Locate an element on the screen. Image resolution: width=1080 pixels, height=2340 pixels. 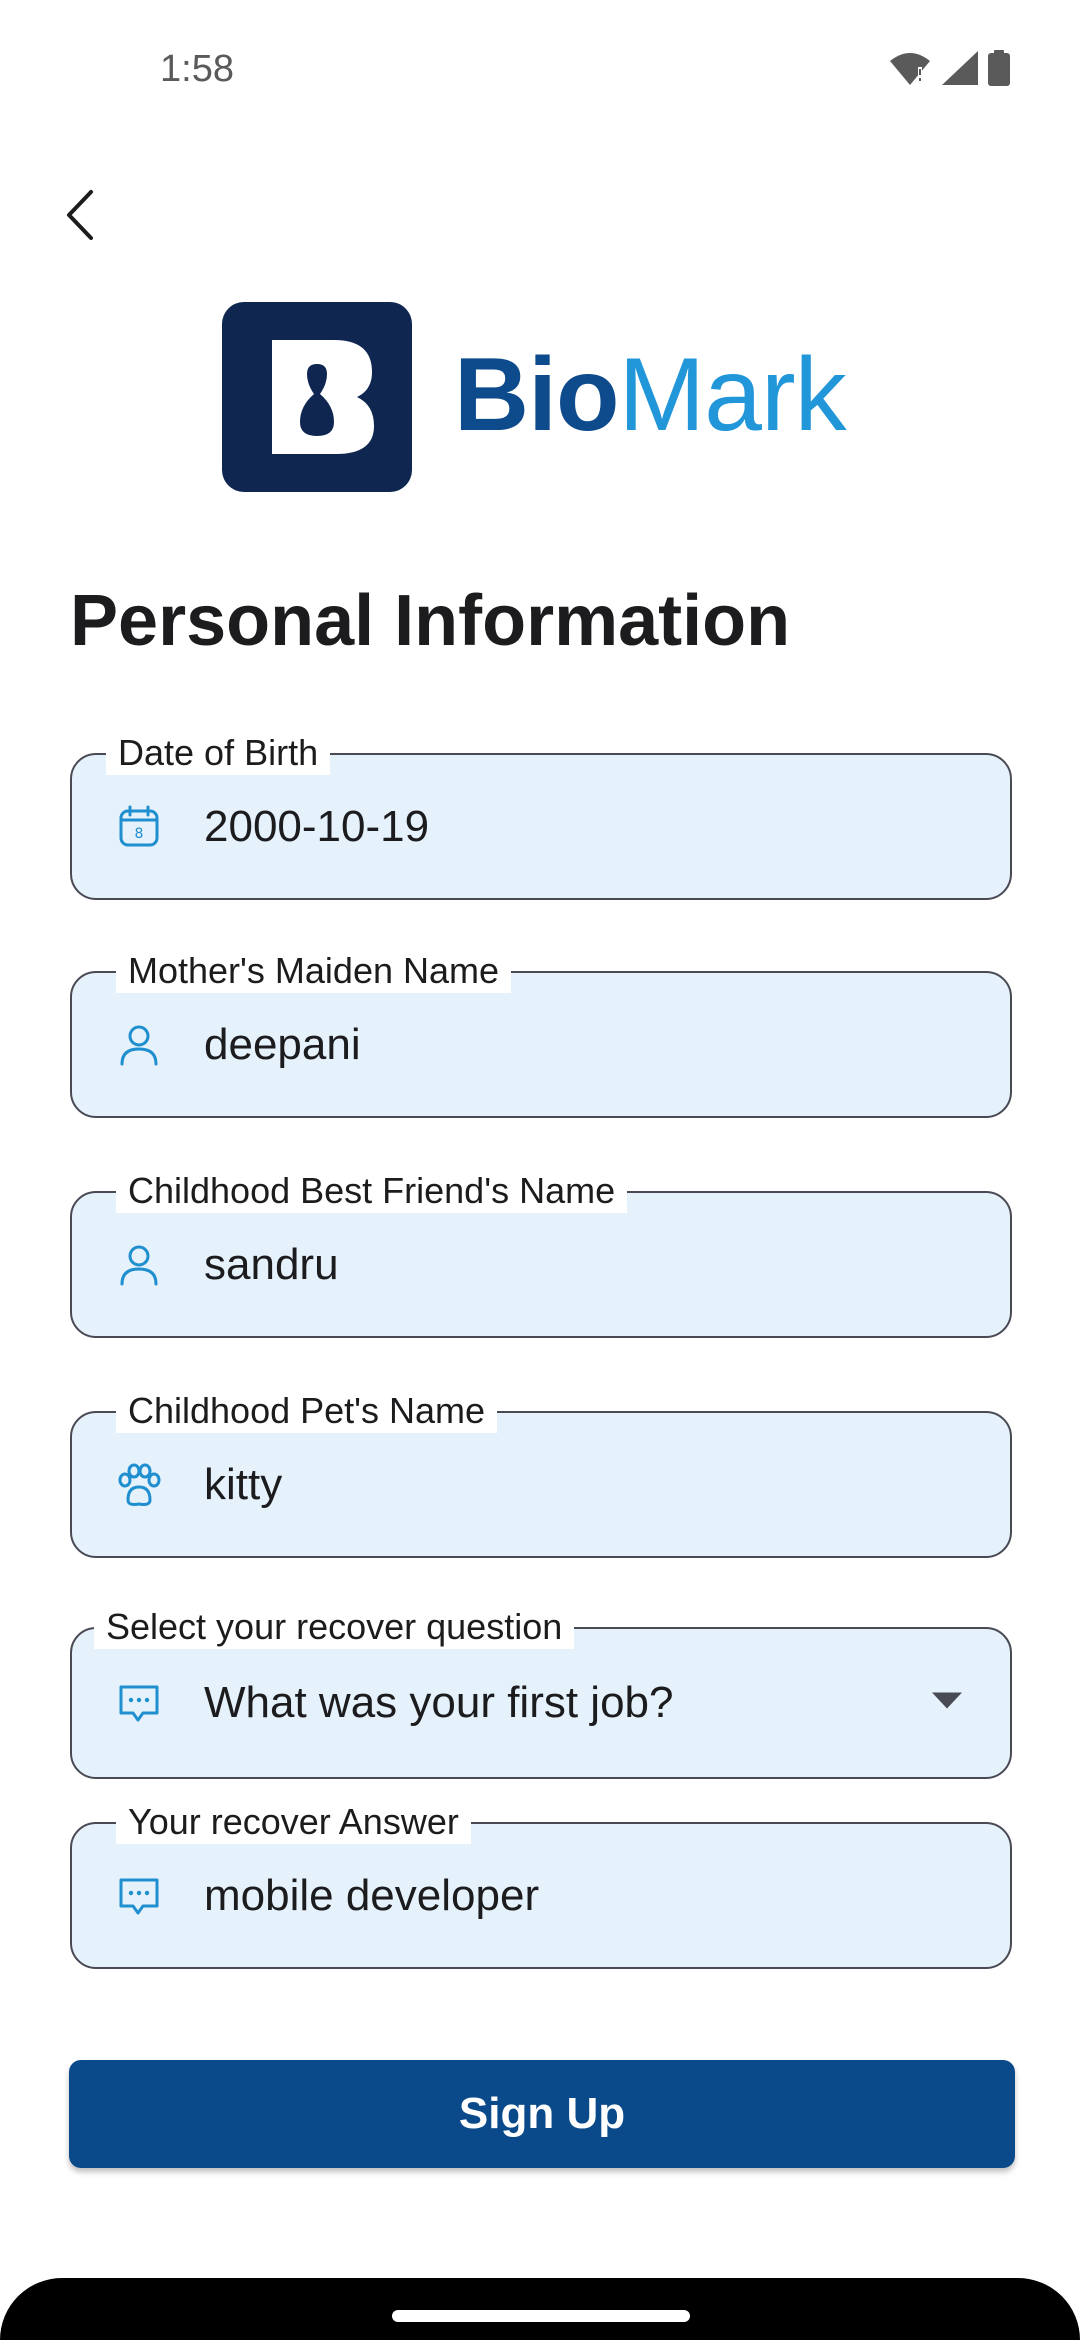
logo-mark-icon is located at coordinates (317, 397).